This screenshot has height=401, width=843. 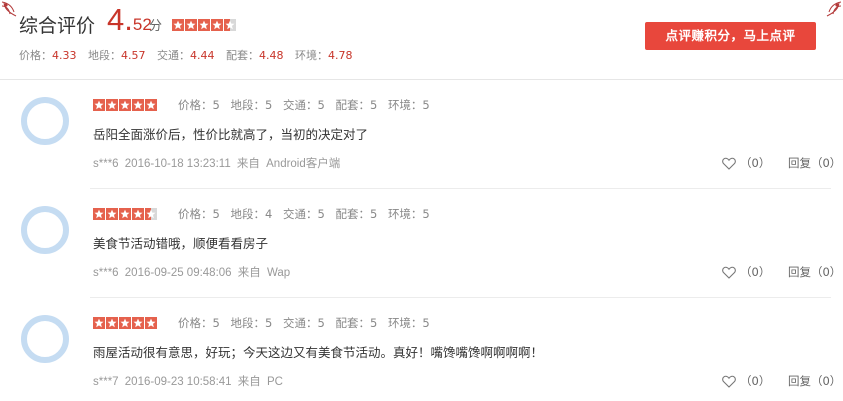 What do you see at coordinates (181, 243) in the screenshot?
I see `review-text: 美食节活动错哦，顺便看看房子` at bounding box center [181, 243].